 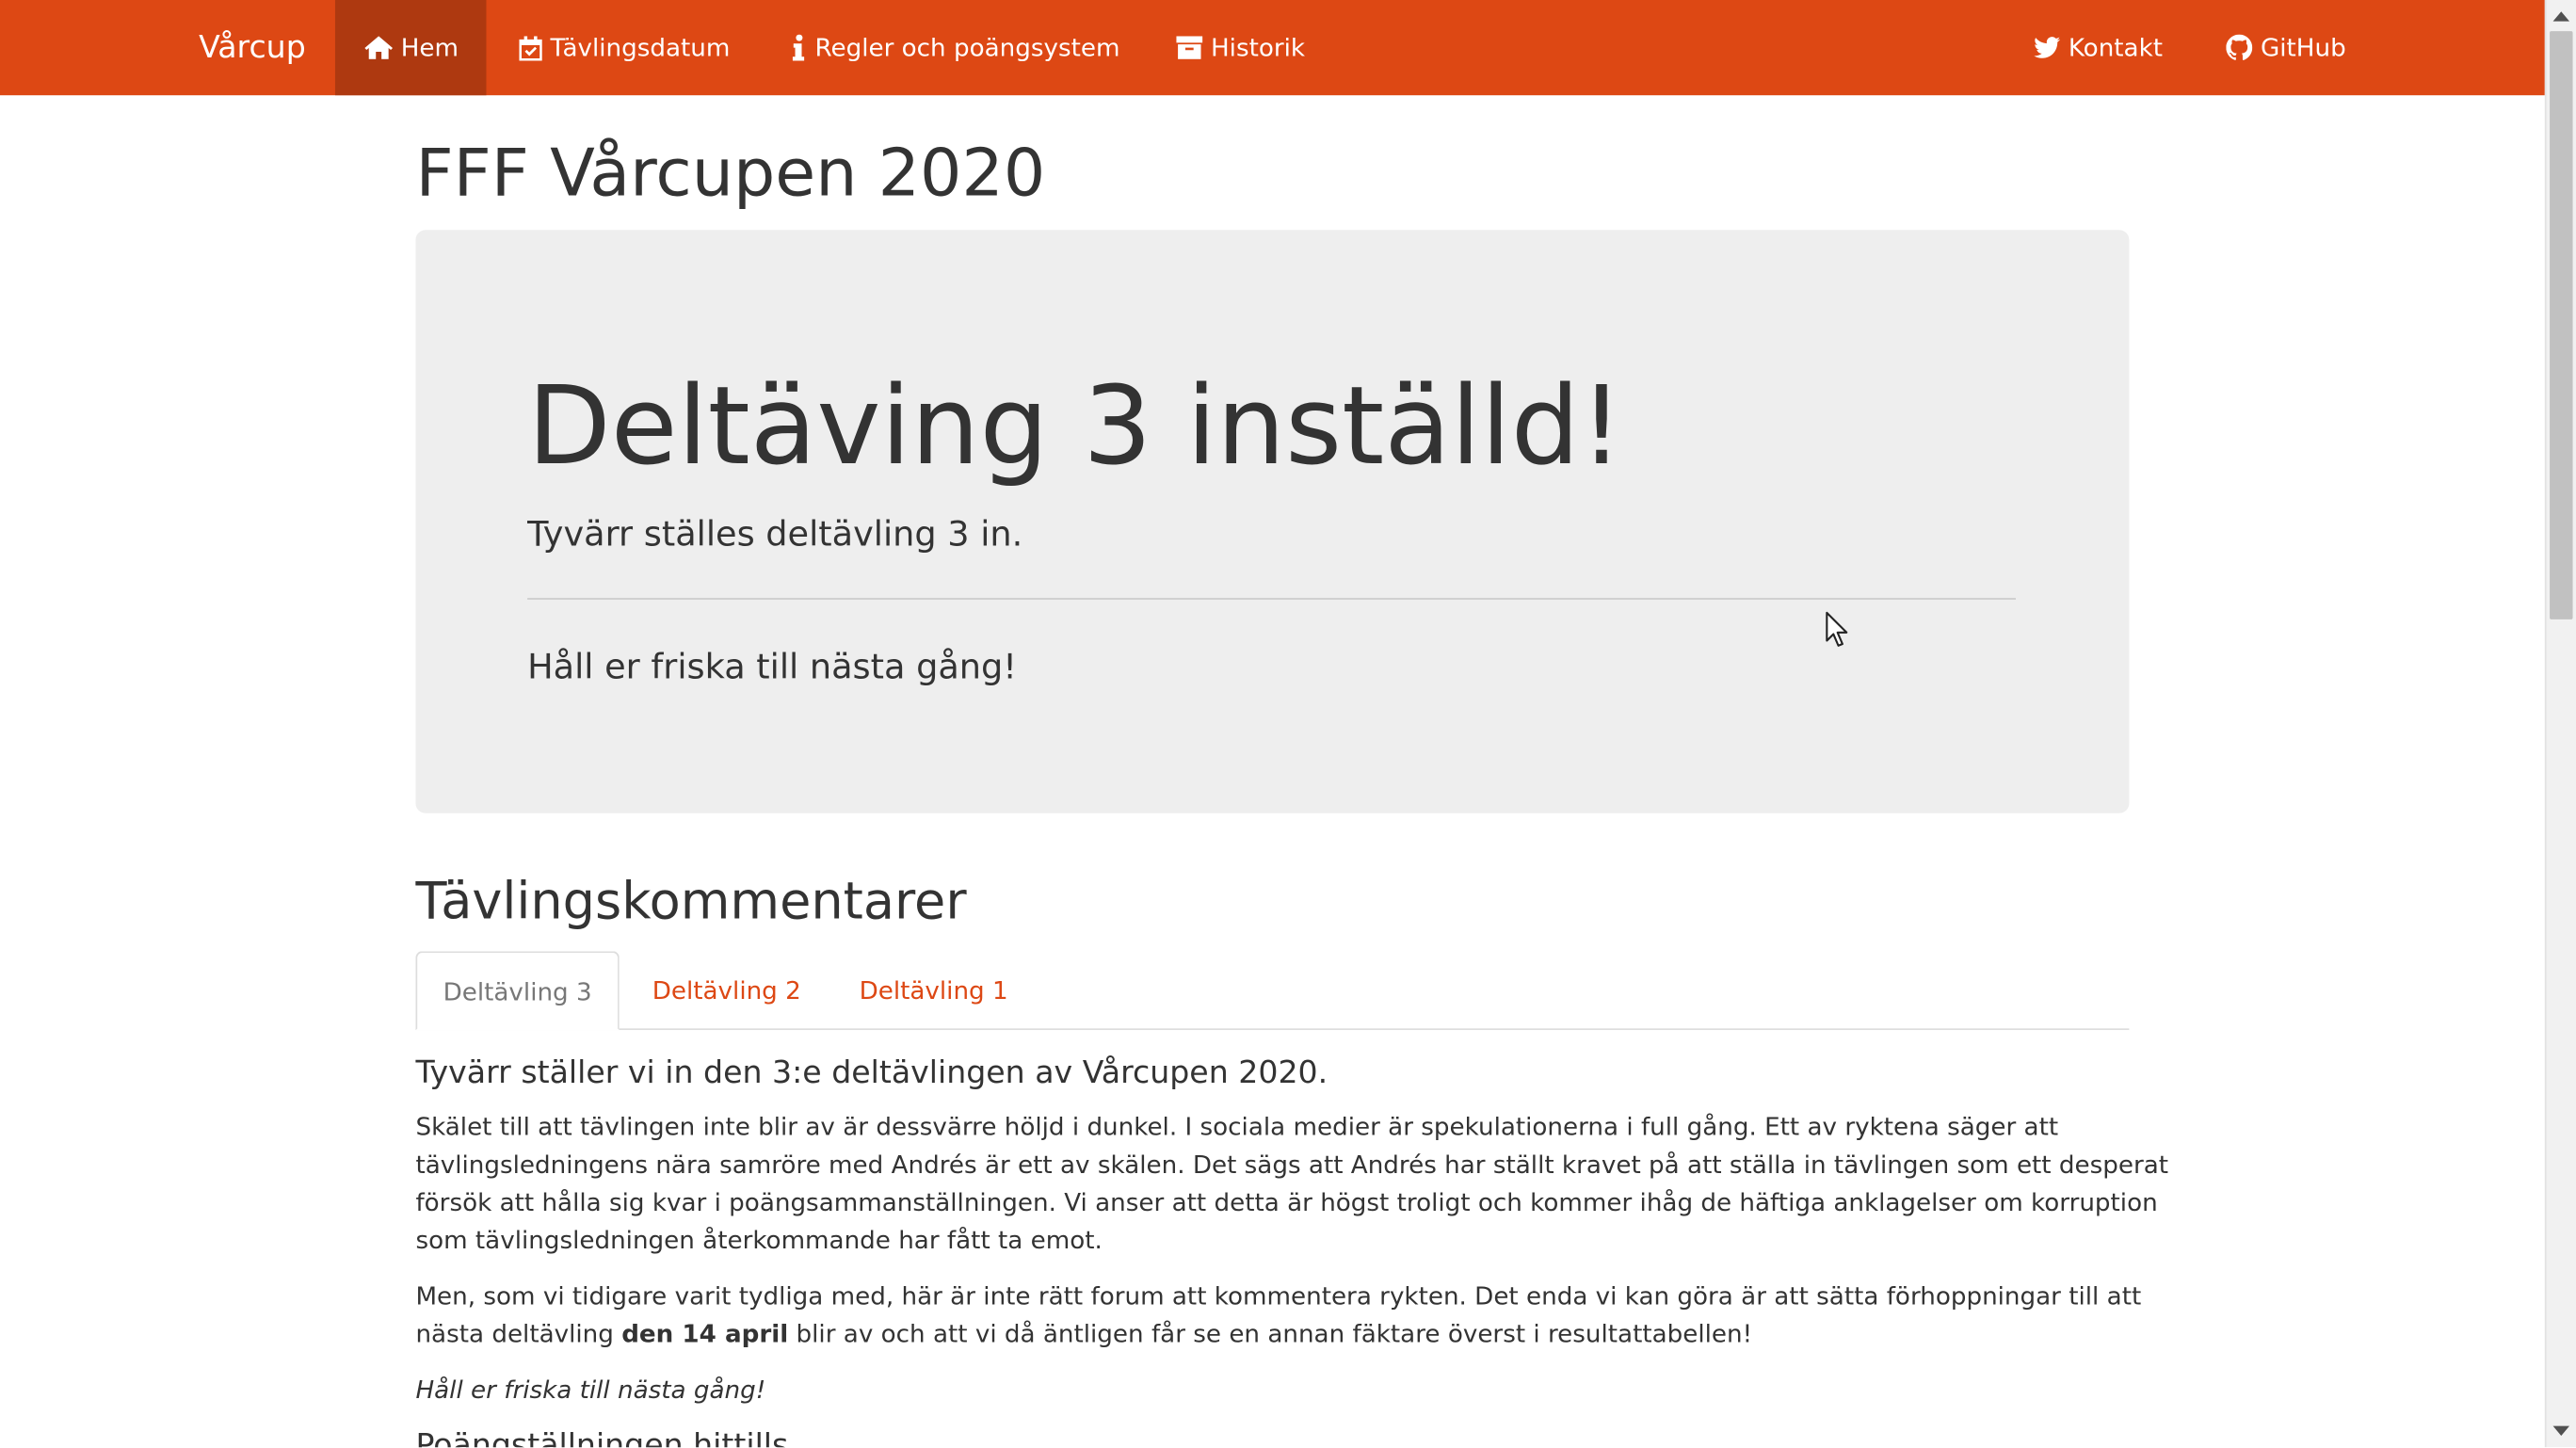 I want to click on jumbotron-lead: Tyvärr ställes deltävling 3 in., so click(x=775, y=534).